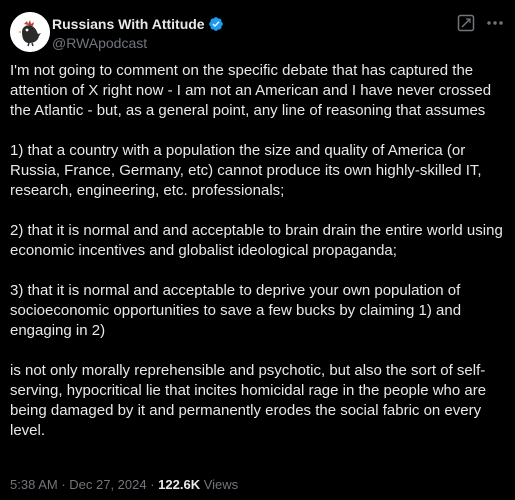 Image resolution: width=515 pixels, height=500 pixels. I want to click on rooster-logo-icon, so click(30, 32).